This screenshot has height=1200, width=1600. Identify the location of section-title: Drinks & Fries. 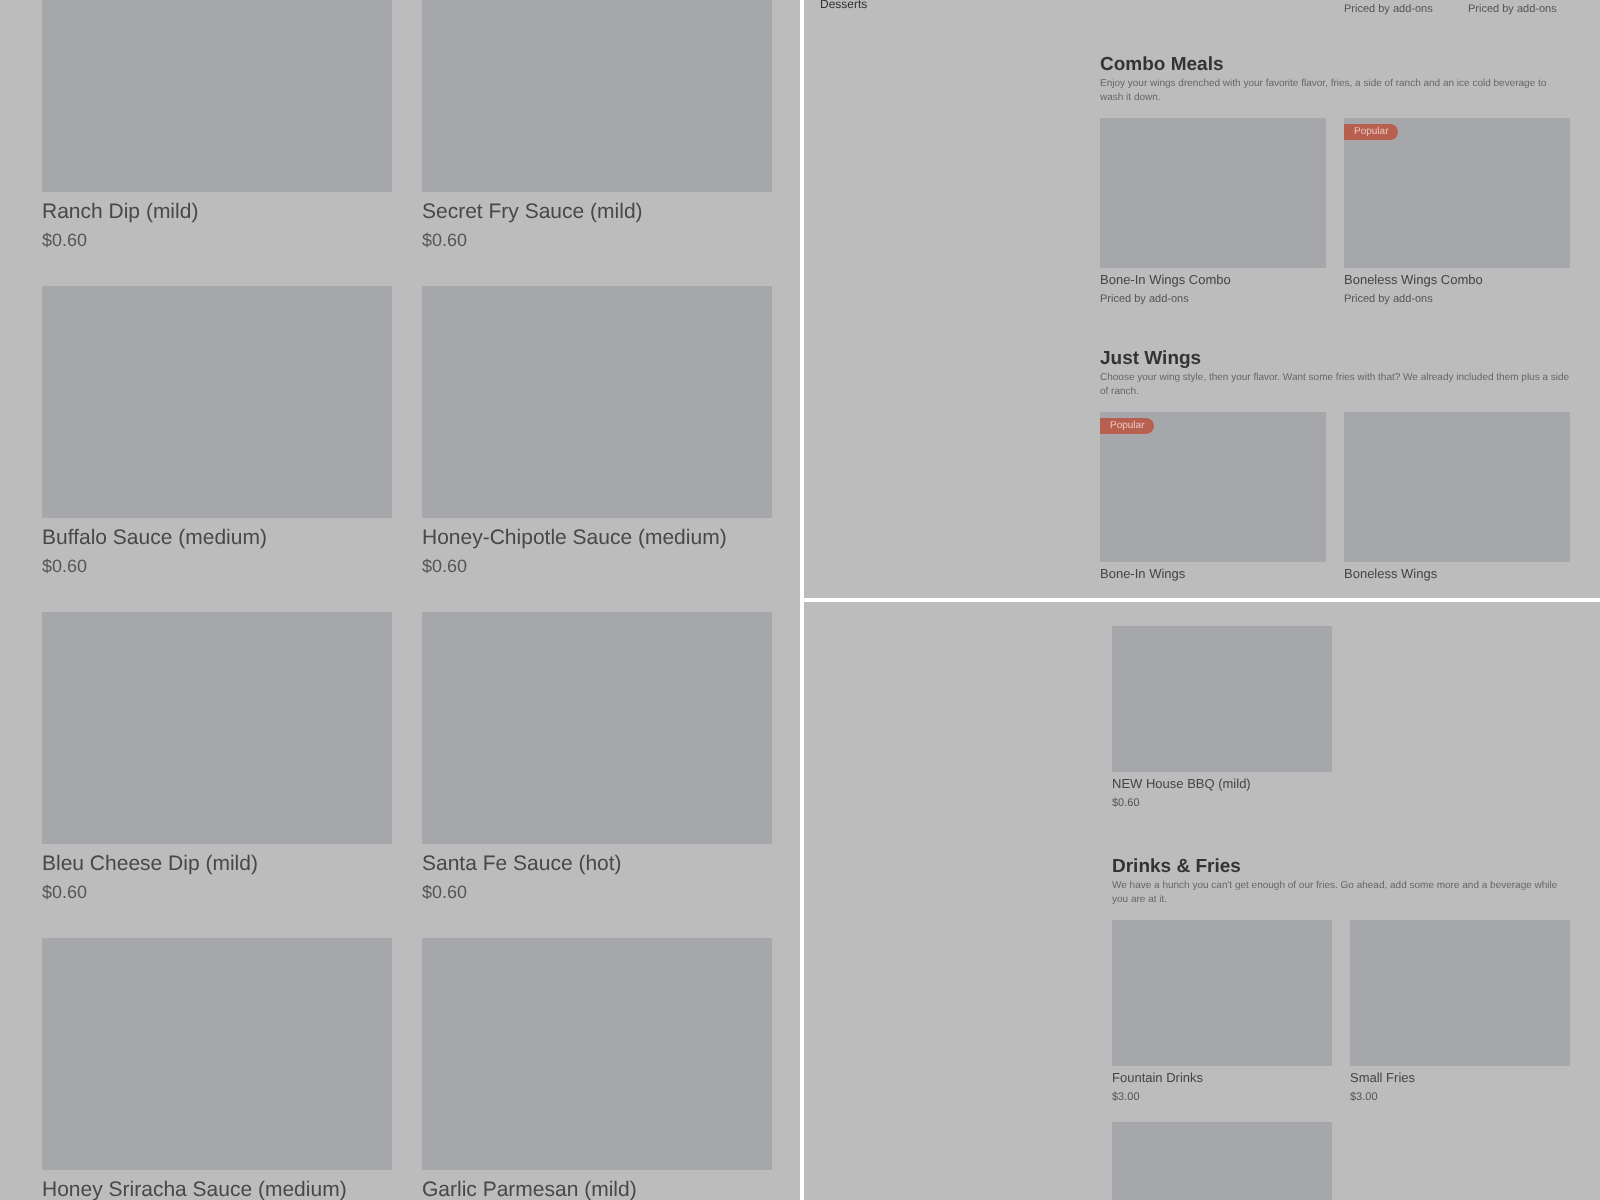
(1177, 868).